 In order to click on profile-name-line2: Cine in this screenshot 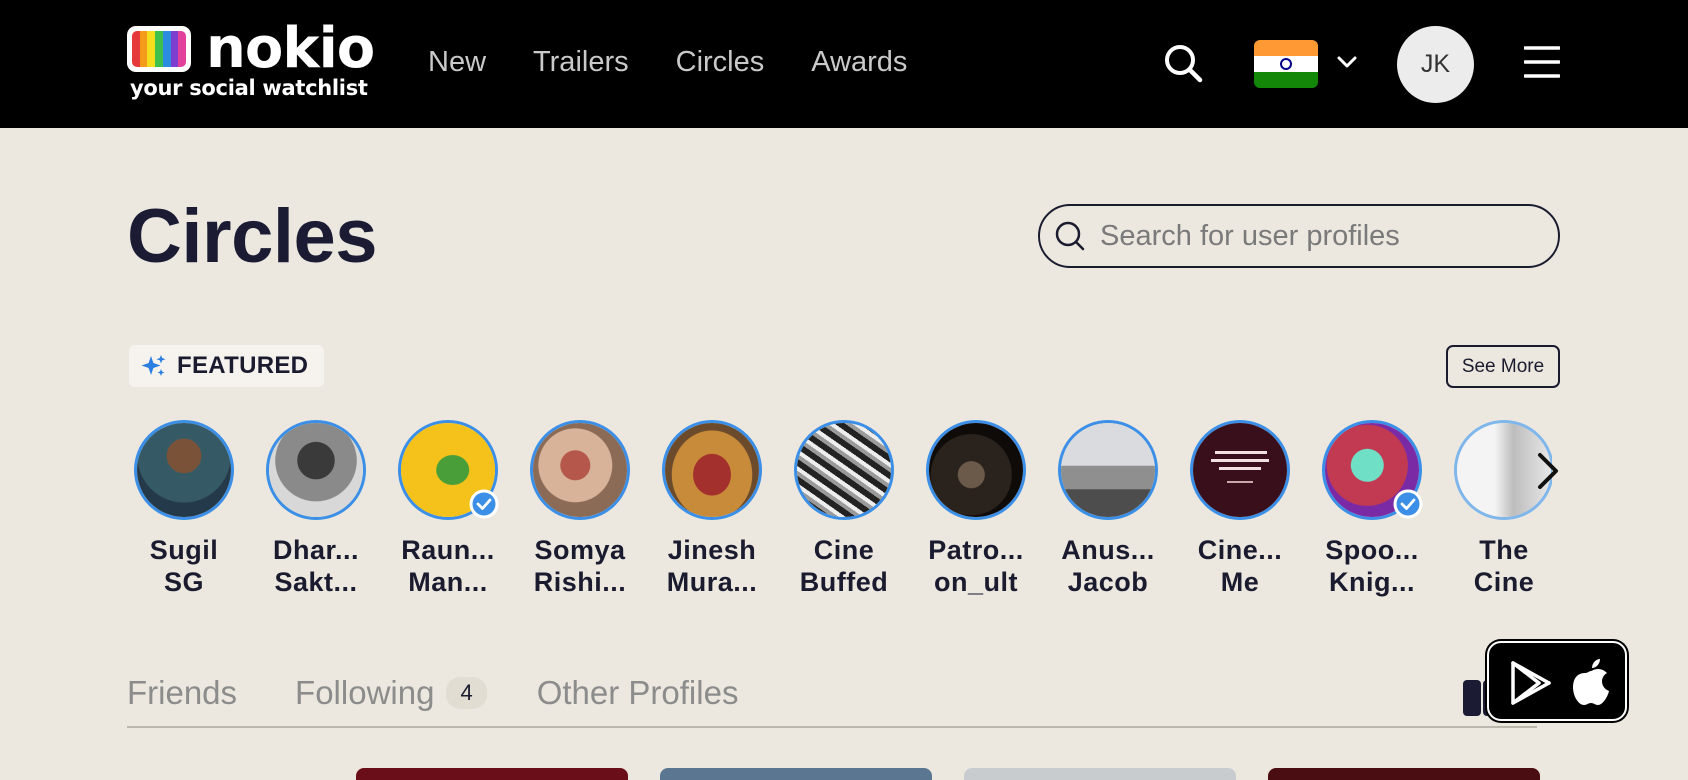, I will do `click(1504, 582)`.